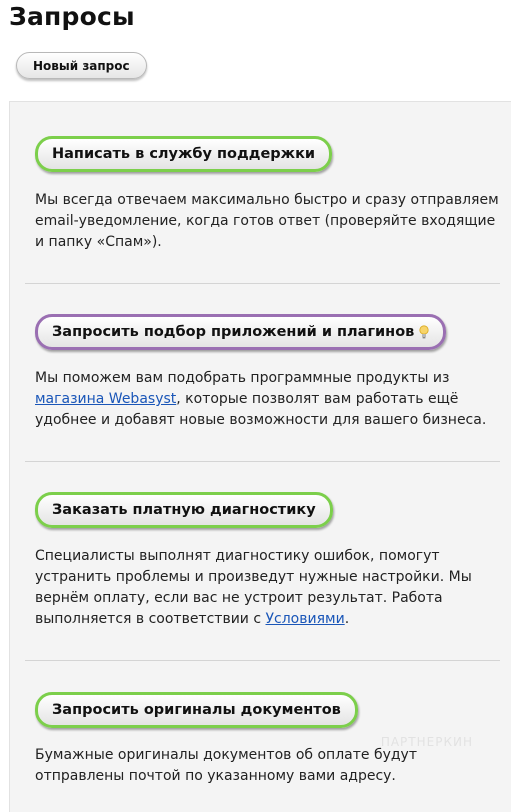 The width and height of the screenshot is (511, 812). Describe the element at coordinates (424, 332) in the screenshot. I see `lightbulb-icon` at that location.